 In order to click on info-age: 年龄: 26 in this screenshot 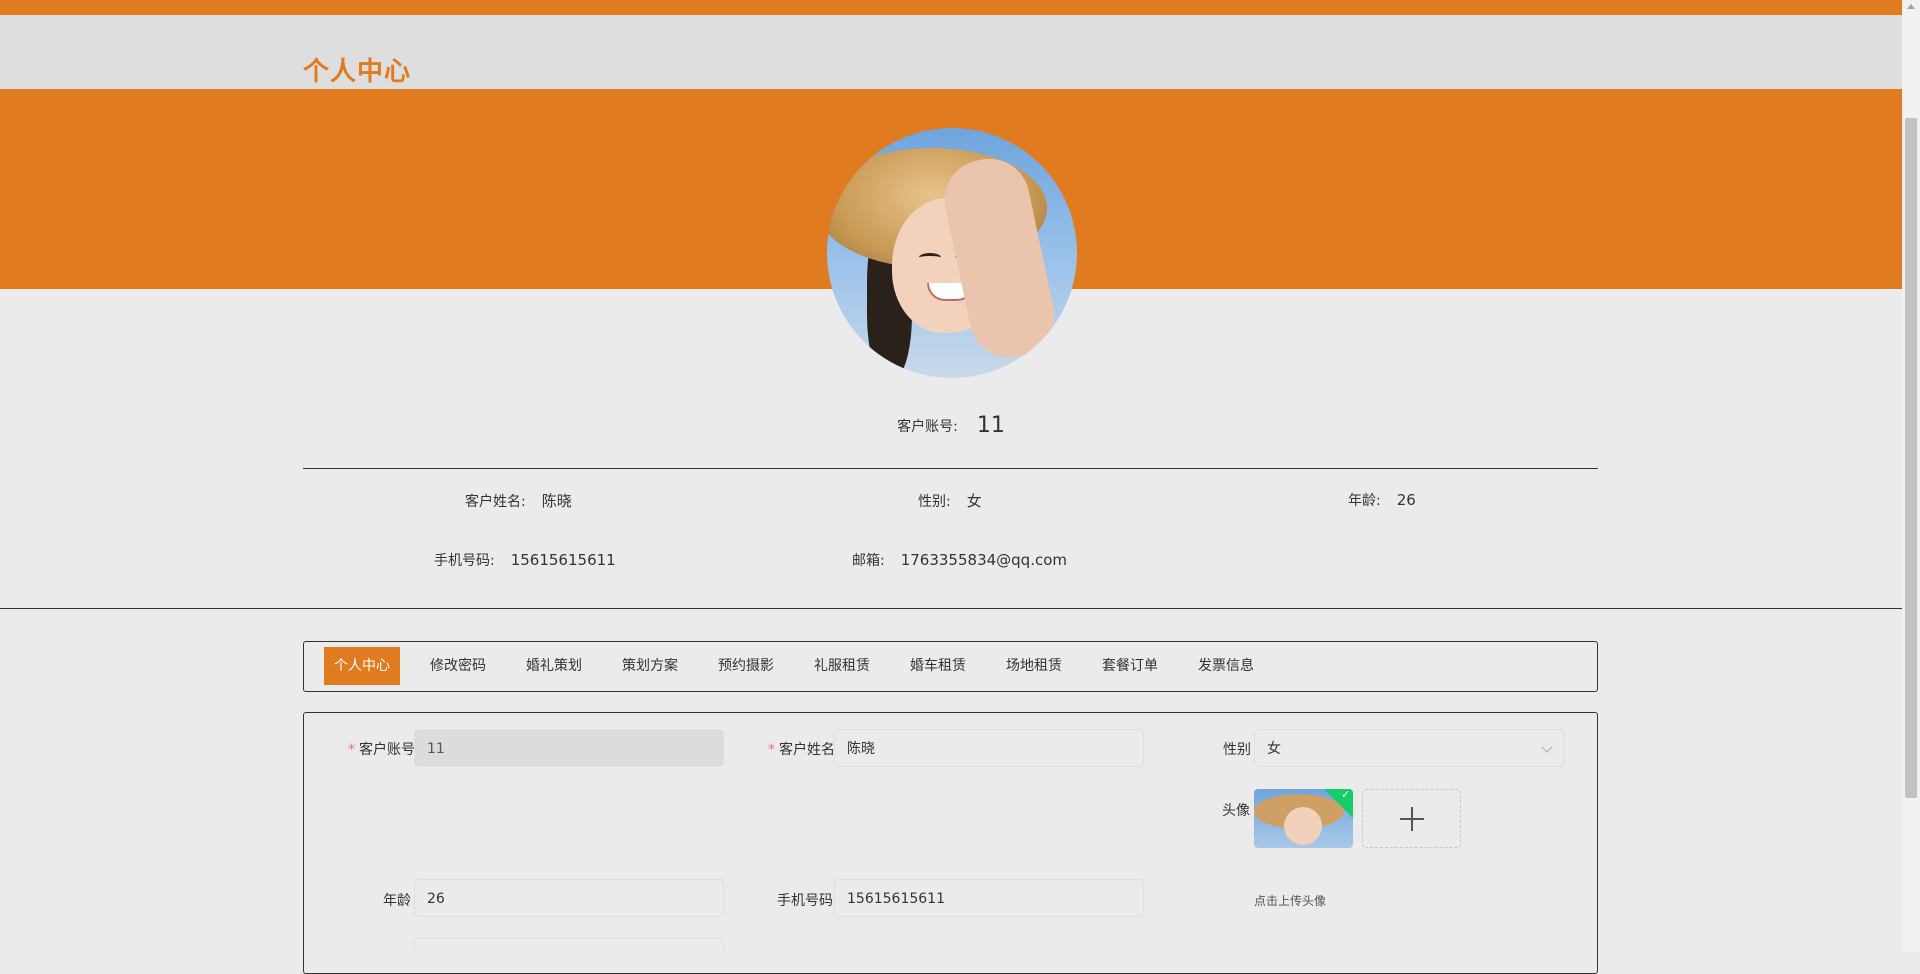, I will do `click(1382, 500)`.